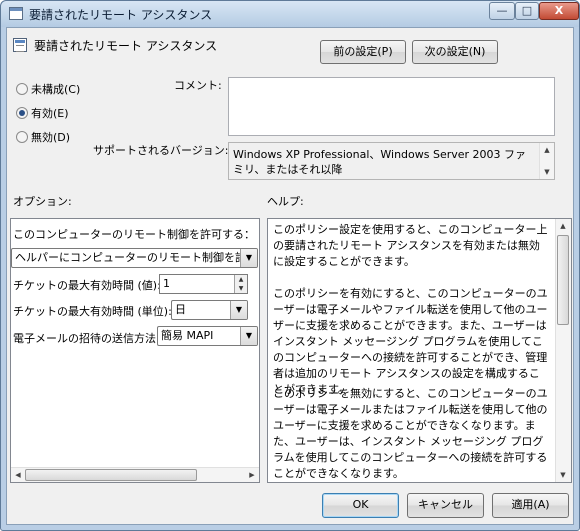 The width and height of the screenshot is (580, 531). What do you see at coordinates (92, 311) in the screenshot?
I see `max-ticket-time-unit-label: チケットの最大有効時間 (単位):` at bounding box center [92, 311].